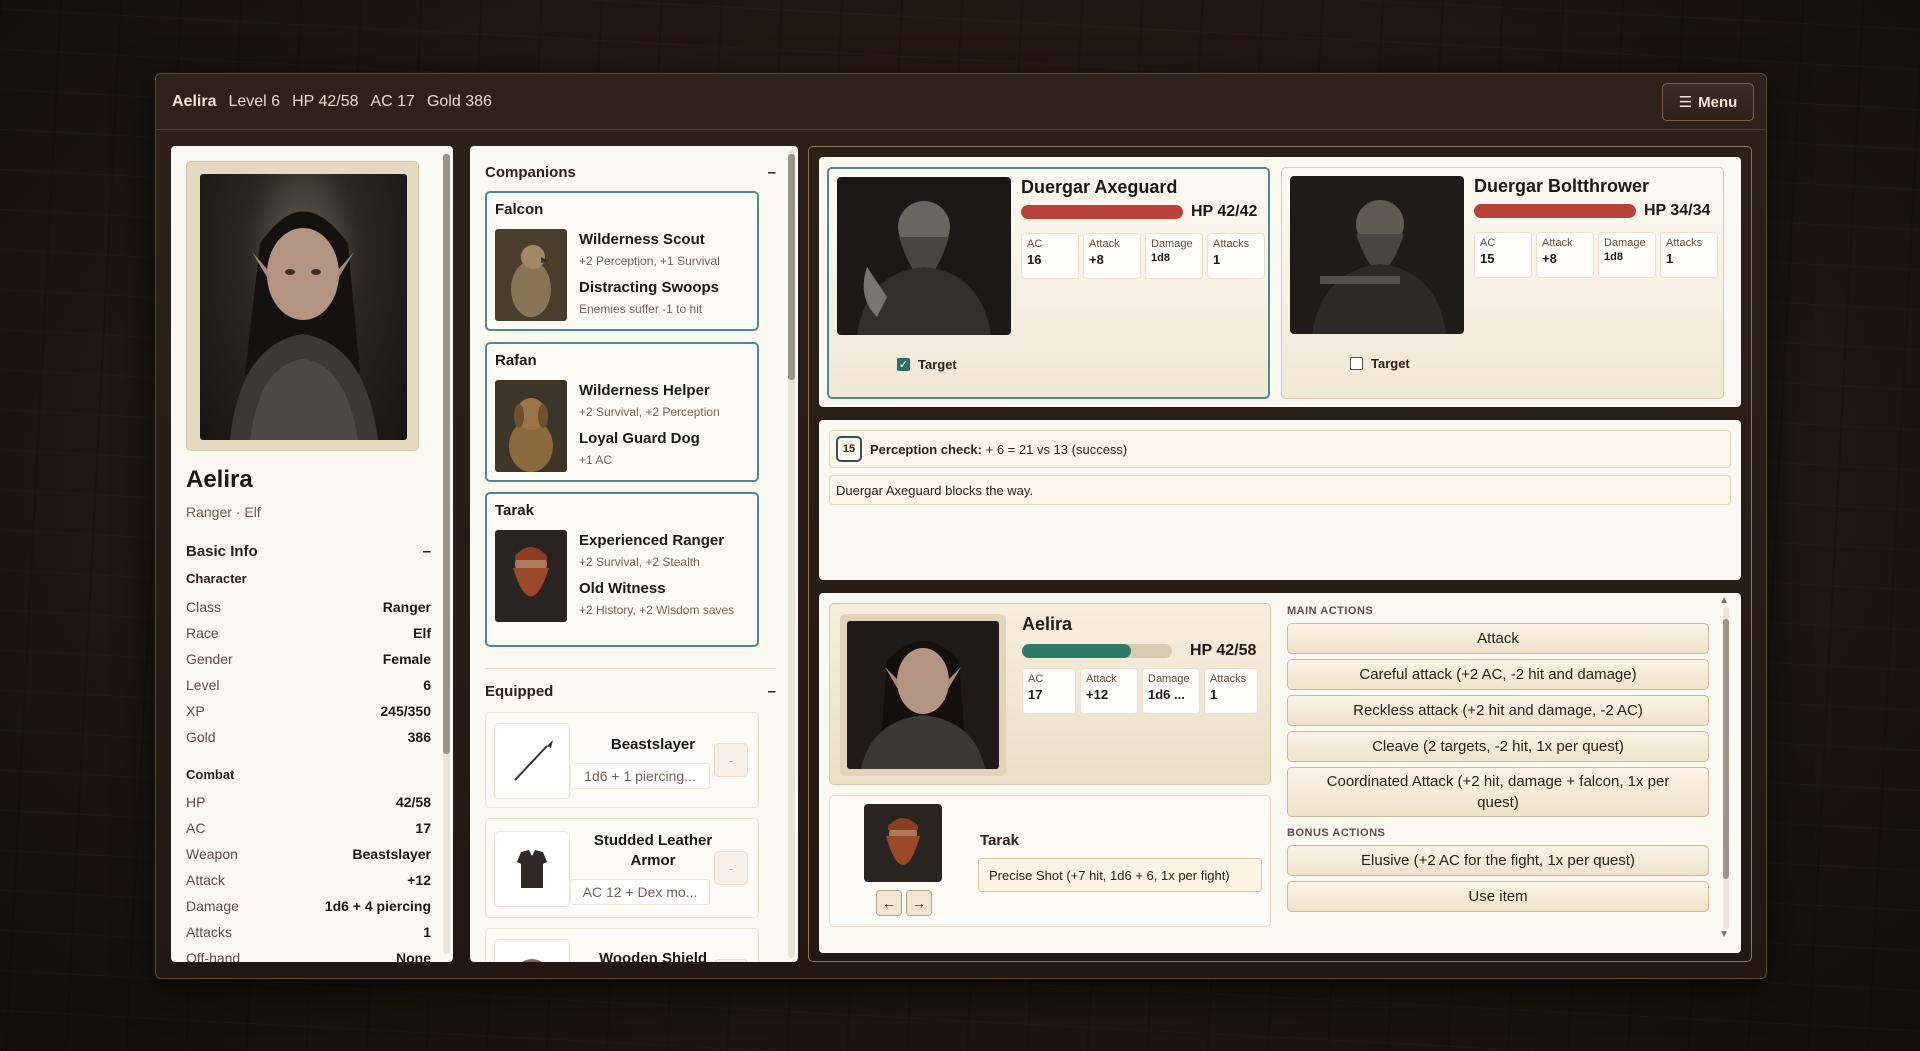 The image size is (1920, 1051). Describe the element at coordinates (419, 880) in the screenshot. I see `stat-value: +12` at that location.